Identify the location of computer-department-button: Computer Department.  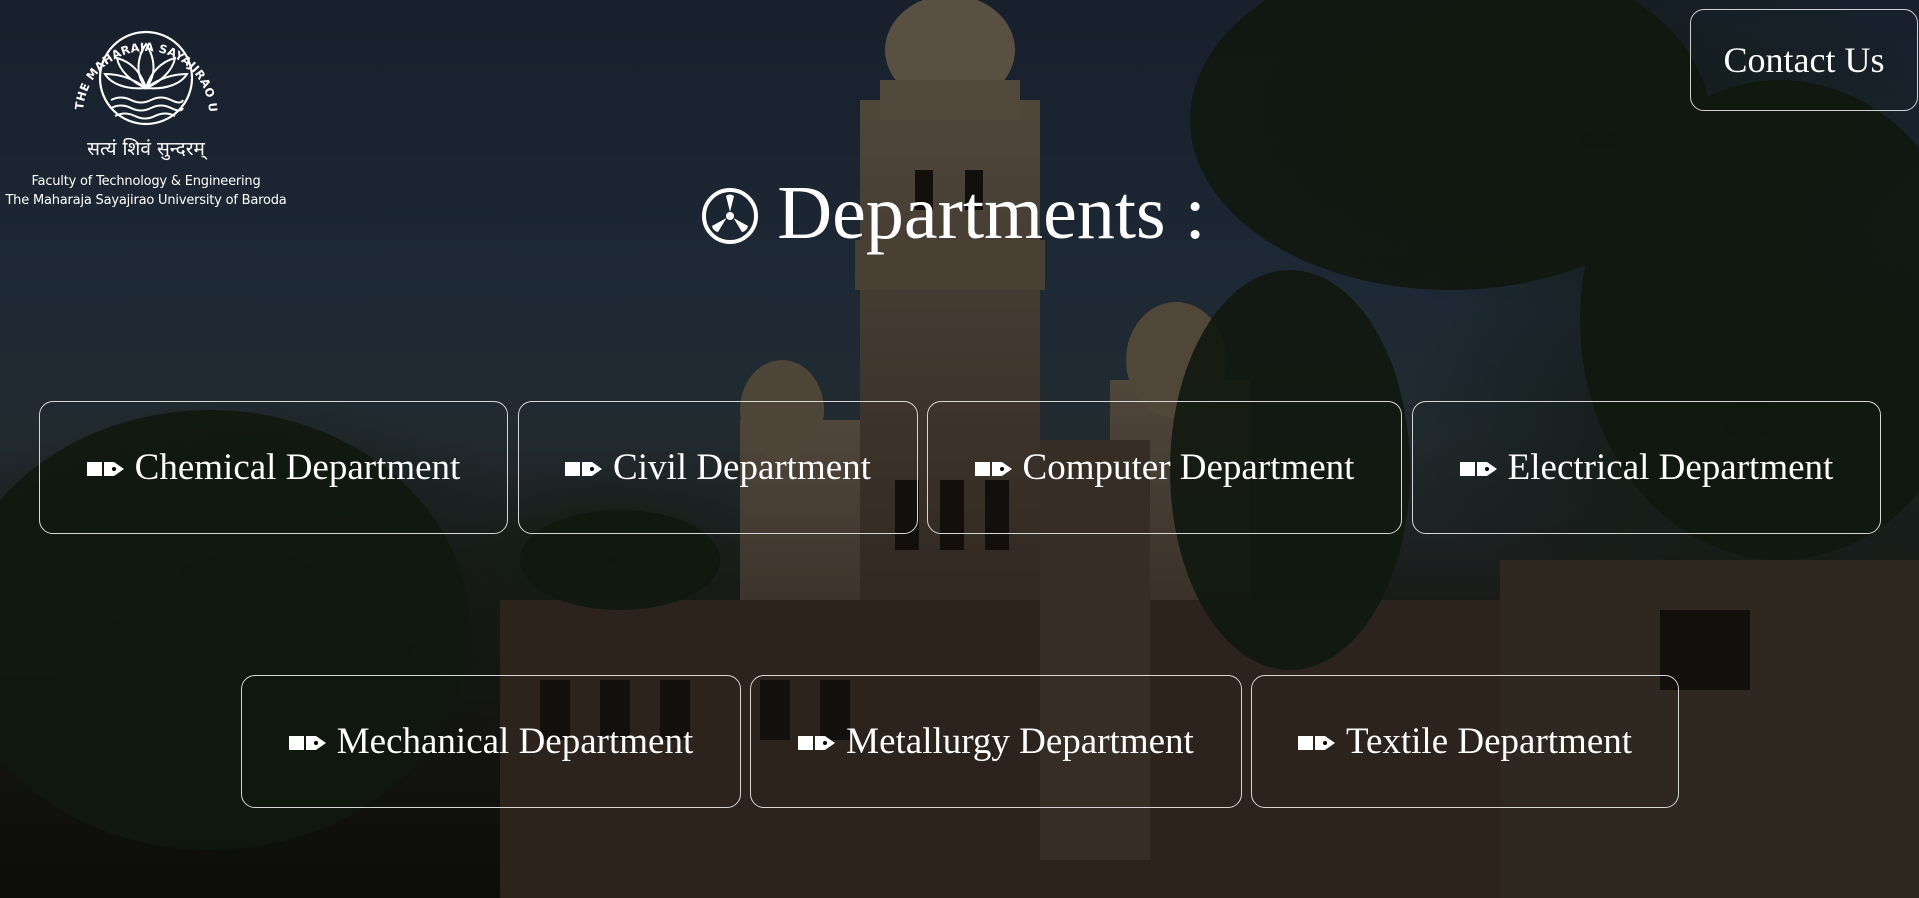
(1164, 467).